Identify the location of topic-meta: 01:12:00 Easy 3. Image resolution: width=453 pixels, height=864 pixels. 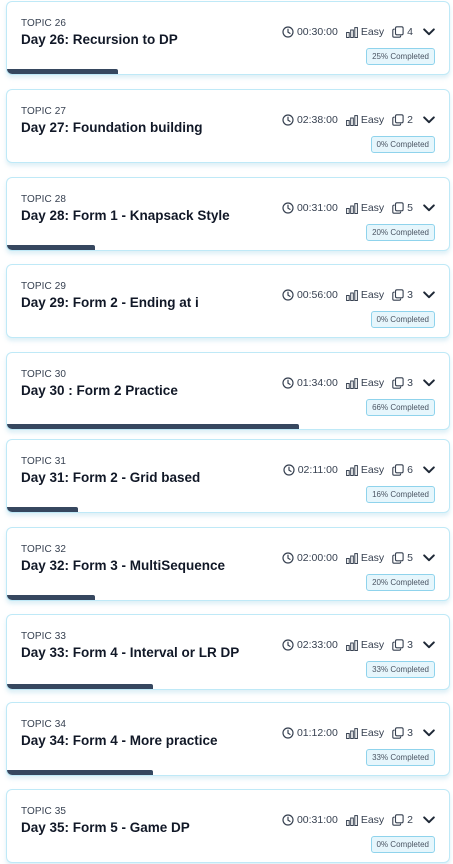
(358, 733).